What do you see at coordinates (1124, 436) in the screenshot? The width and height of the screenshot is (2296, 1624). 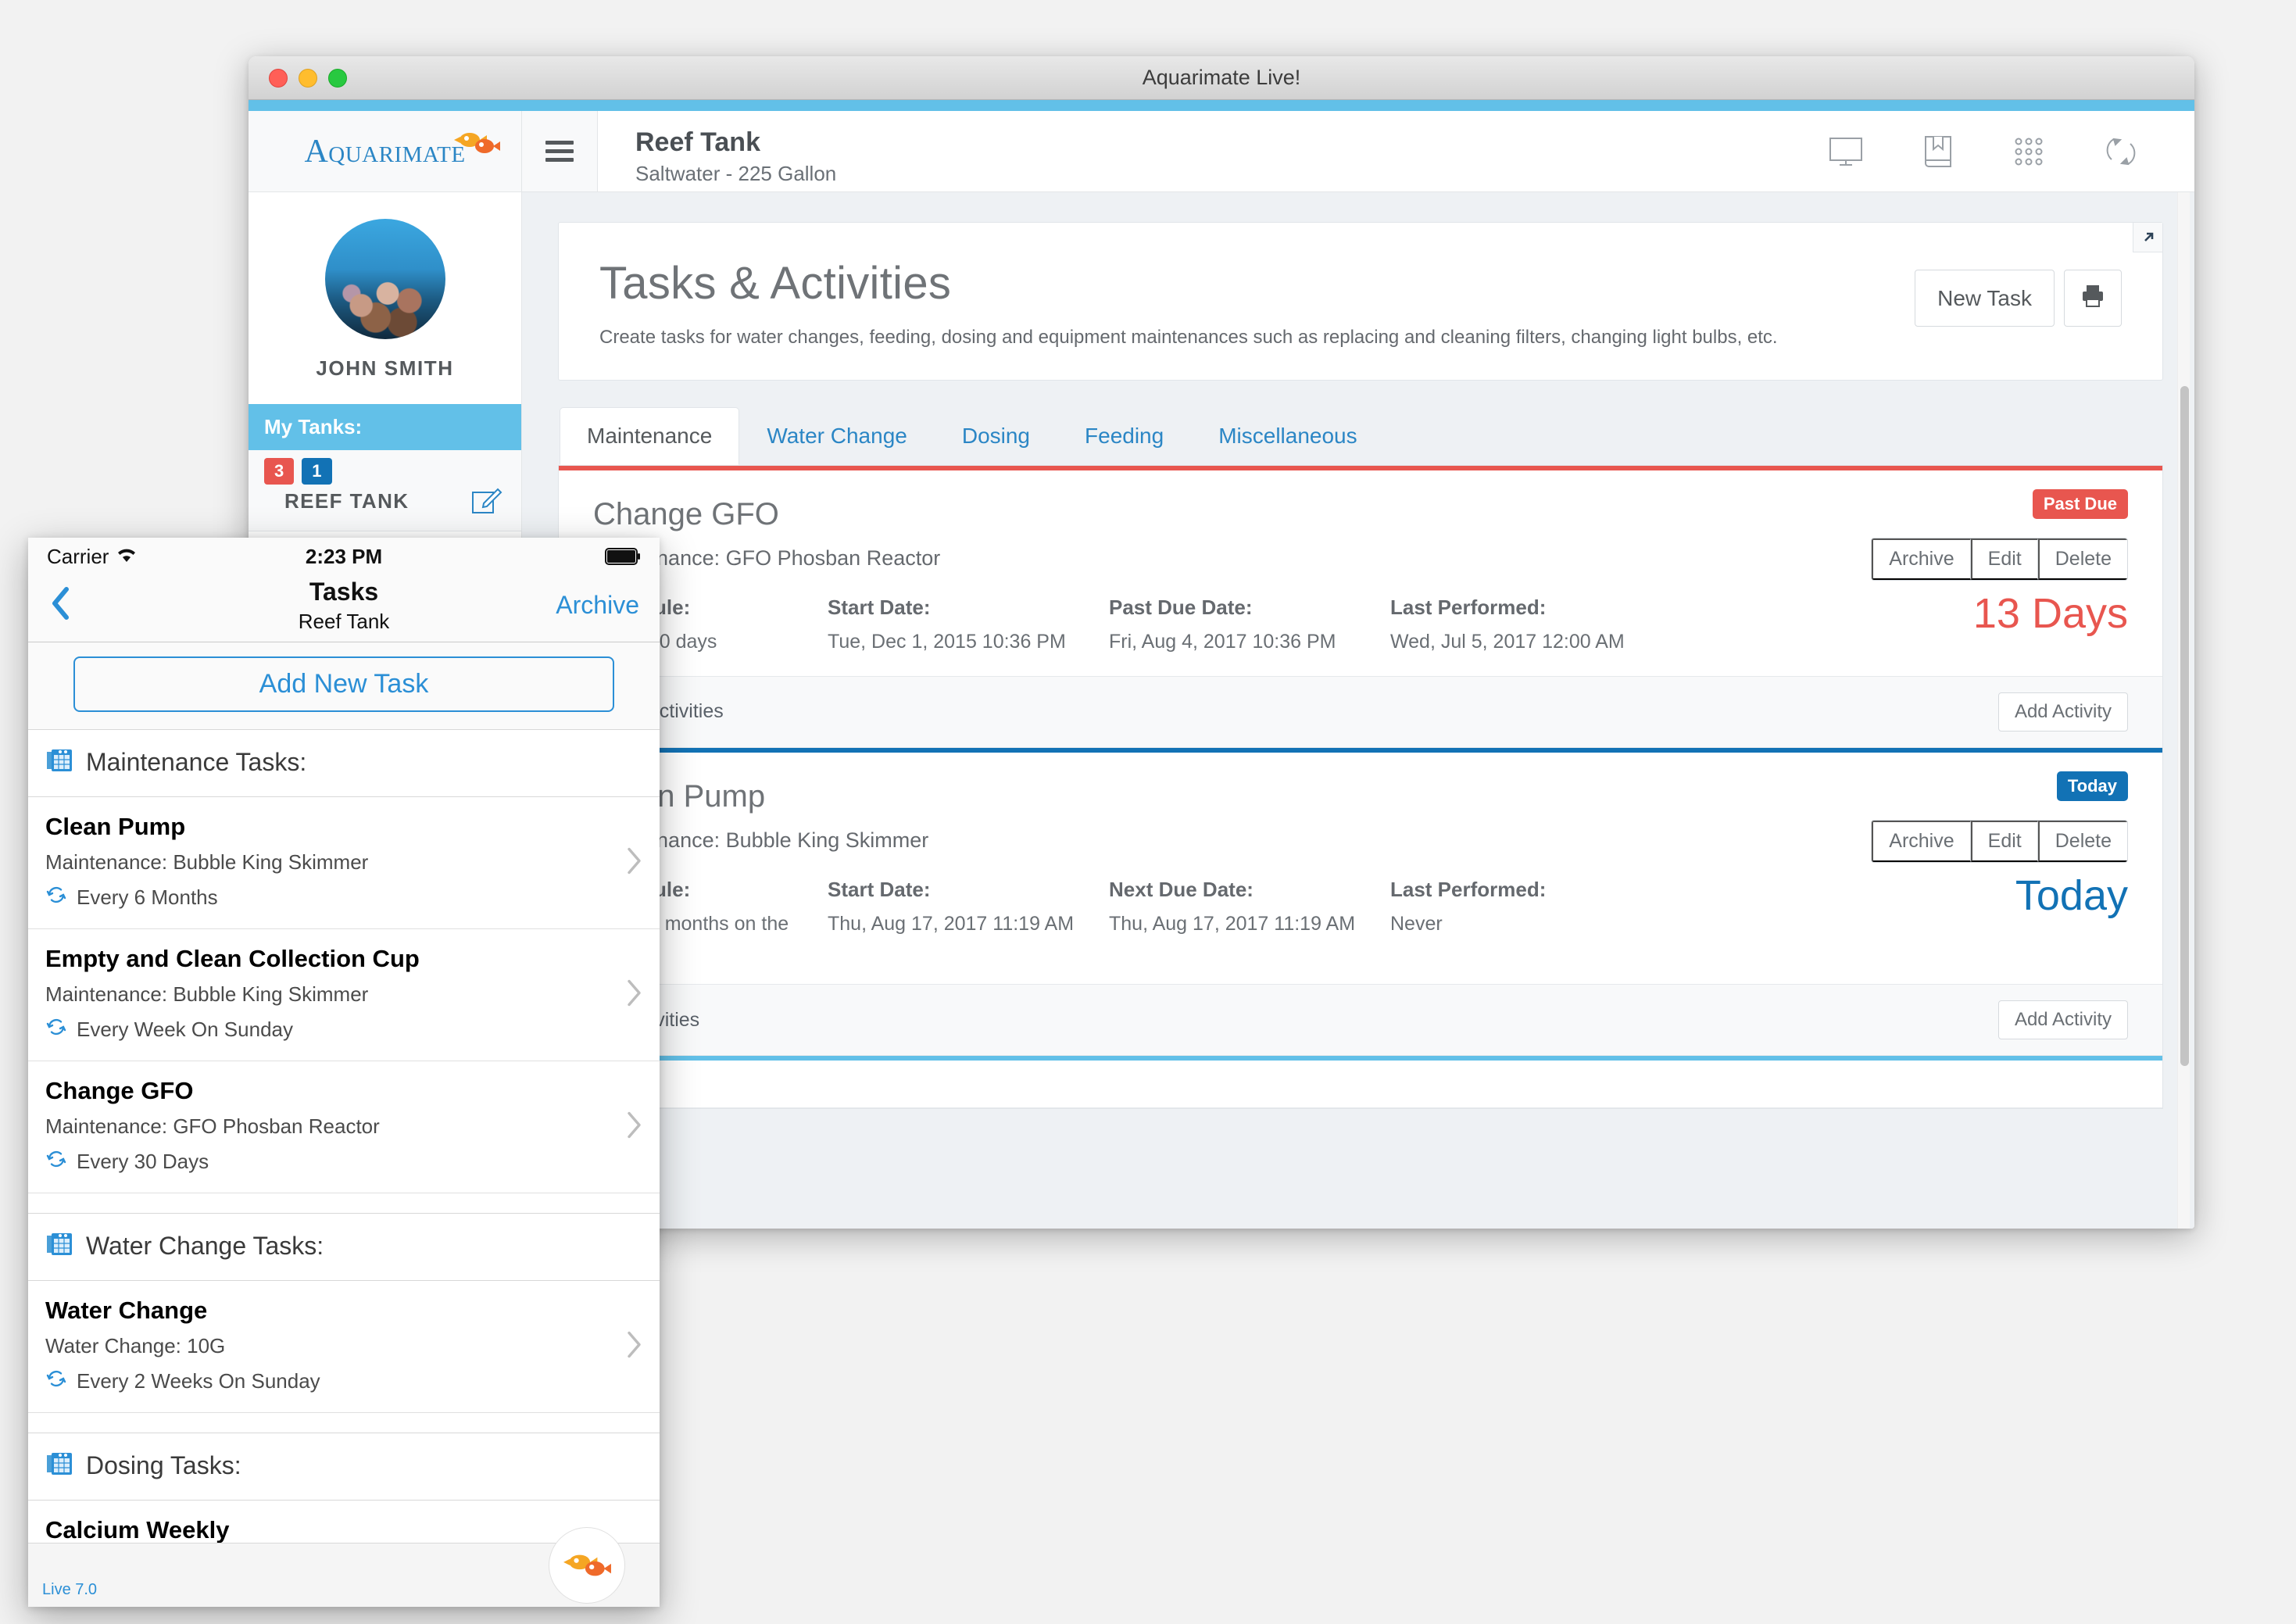 I see `tab-feeding: Feeding` at bounding box center [1124, 436].